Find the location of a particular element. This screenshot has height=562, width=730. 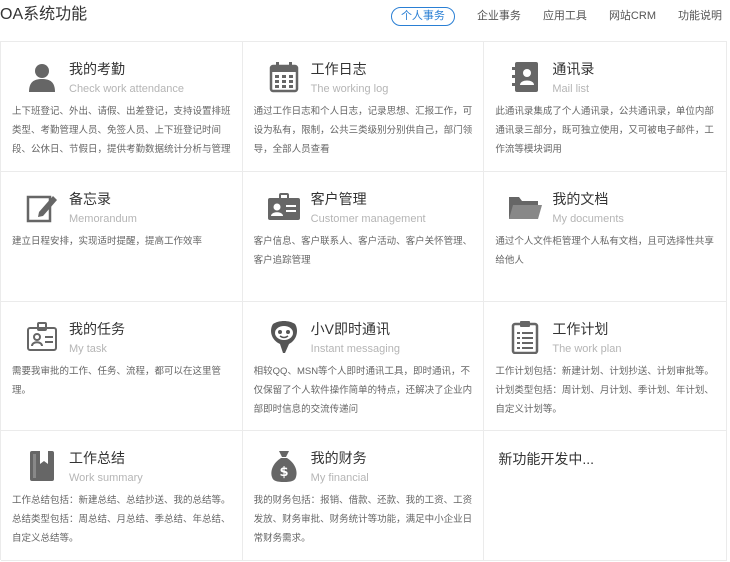

card-title: 小V即时通讯 is located at coordinates (350, 328).